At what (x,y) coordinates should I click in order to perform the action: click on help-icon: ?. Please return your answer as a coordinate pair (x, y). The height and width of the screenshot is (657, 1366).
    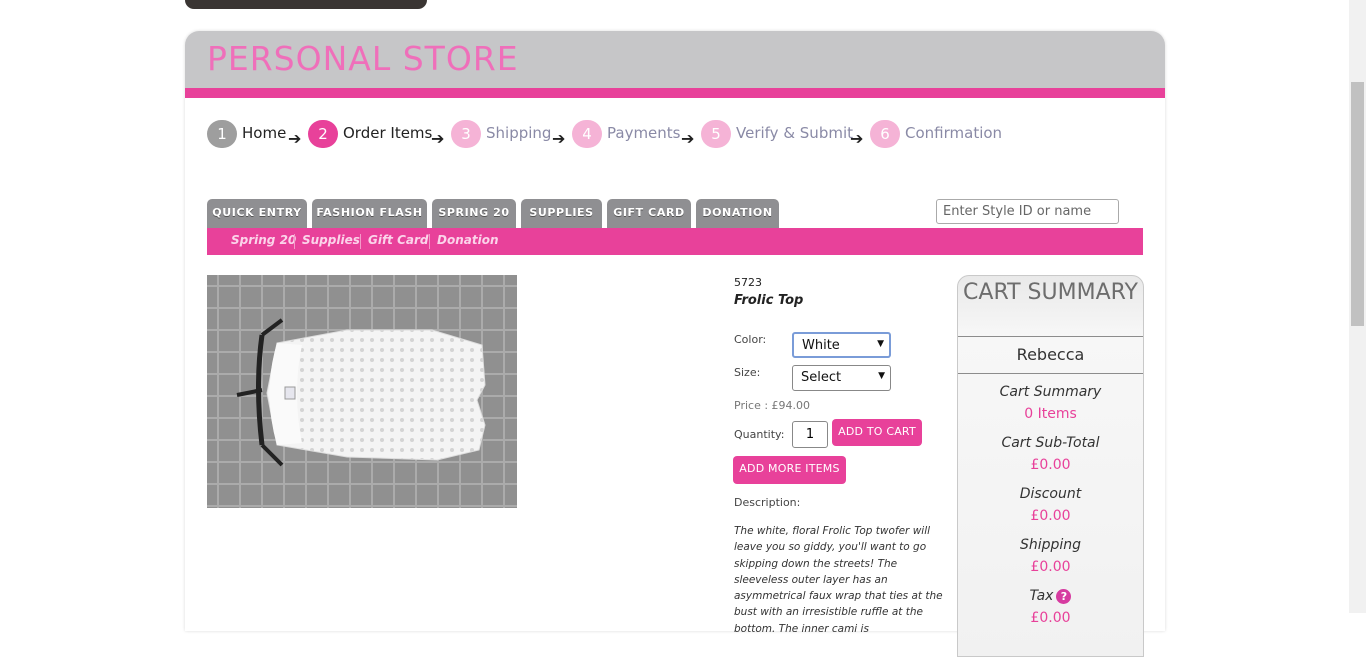
    Looking at the image, I should click on (1064, 596).